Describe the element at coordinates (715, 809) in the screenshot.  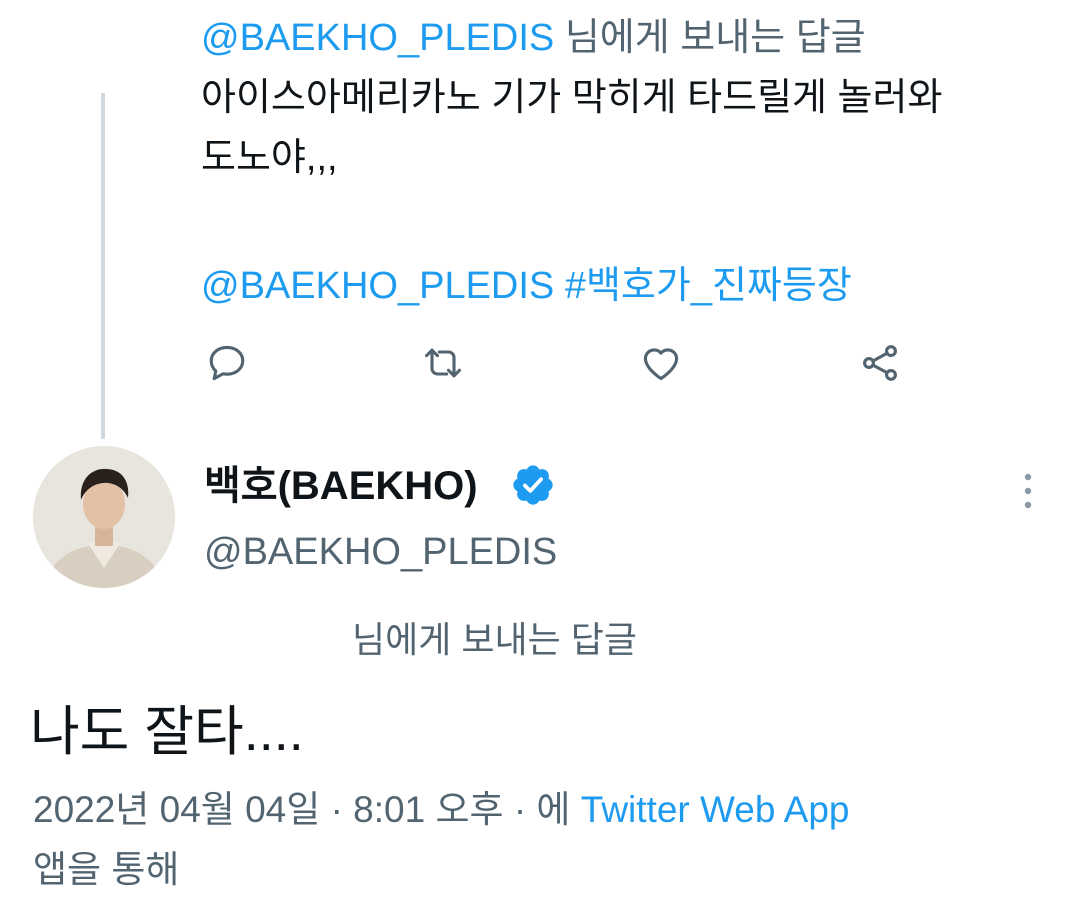
I see `source-app-link: Twitter Web App` at that location.